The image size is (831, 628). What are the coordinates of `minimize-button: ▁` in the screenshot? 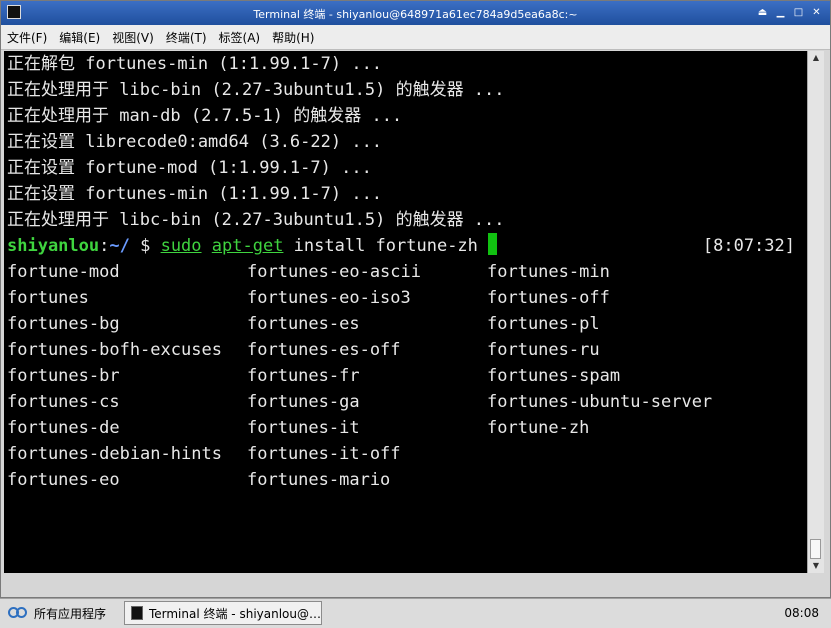 It's located at (780, 12).